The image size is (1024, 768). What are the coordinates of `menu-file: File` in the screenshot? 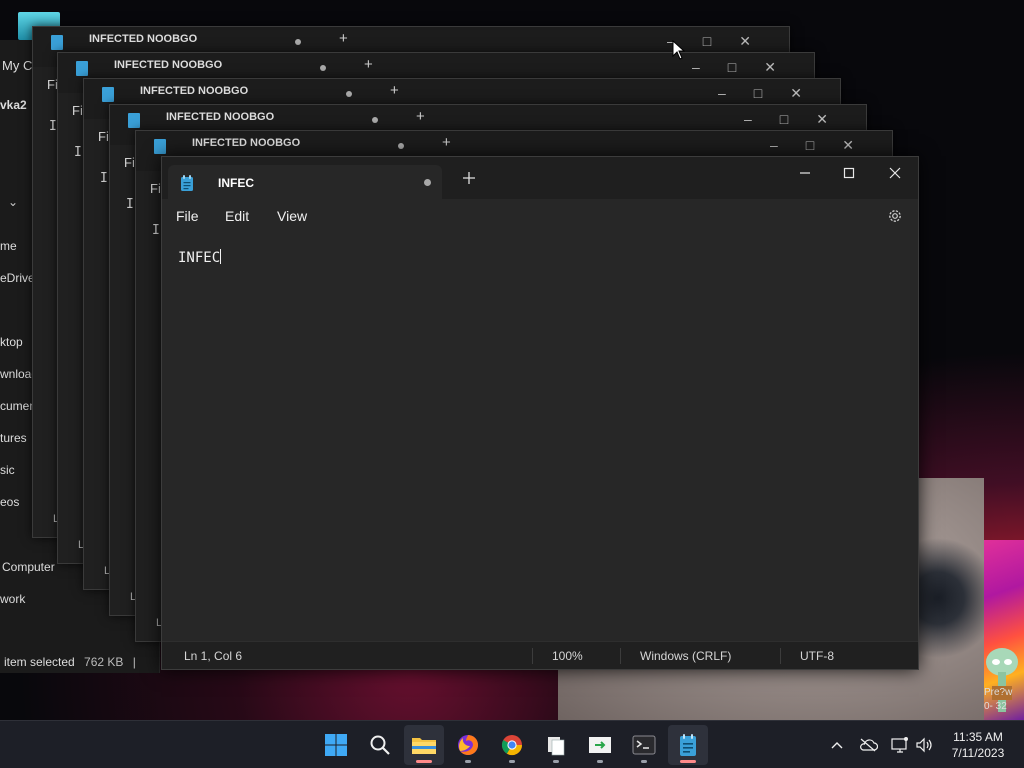 It's located at (187, 216).